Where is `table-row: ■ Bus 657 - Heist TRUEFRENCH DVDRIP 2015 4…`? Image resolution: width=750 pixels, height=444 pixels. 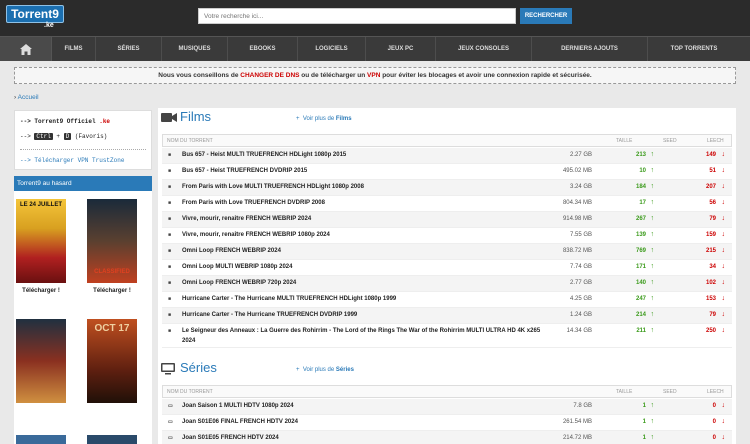
table-row: ■ Bus 657 - Heist TRUEFRENCH DVDRIP 2015 4… is located at coordinates (447, 172).